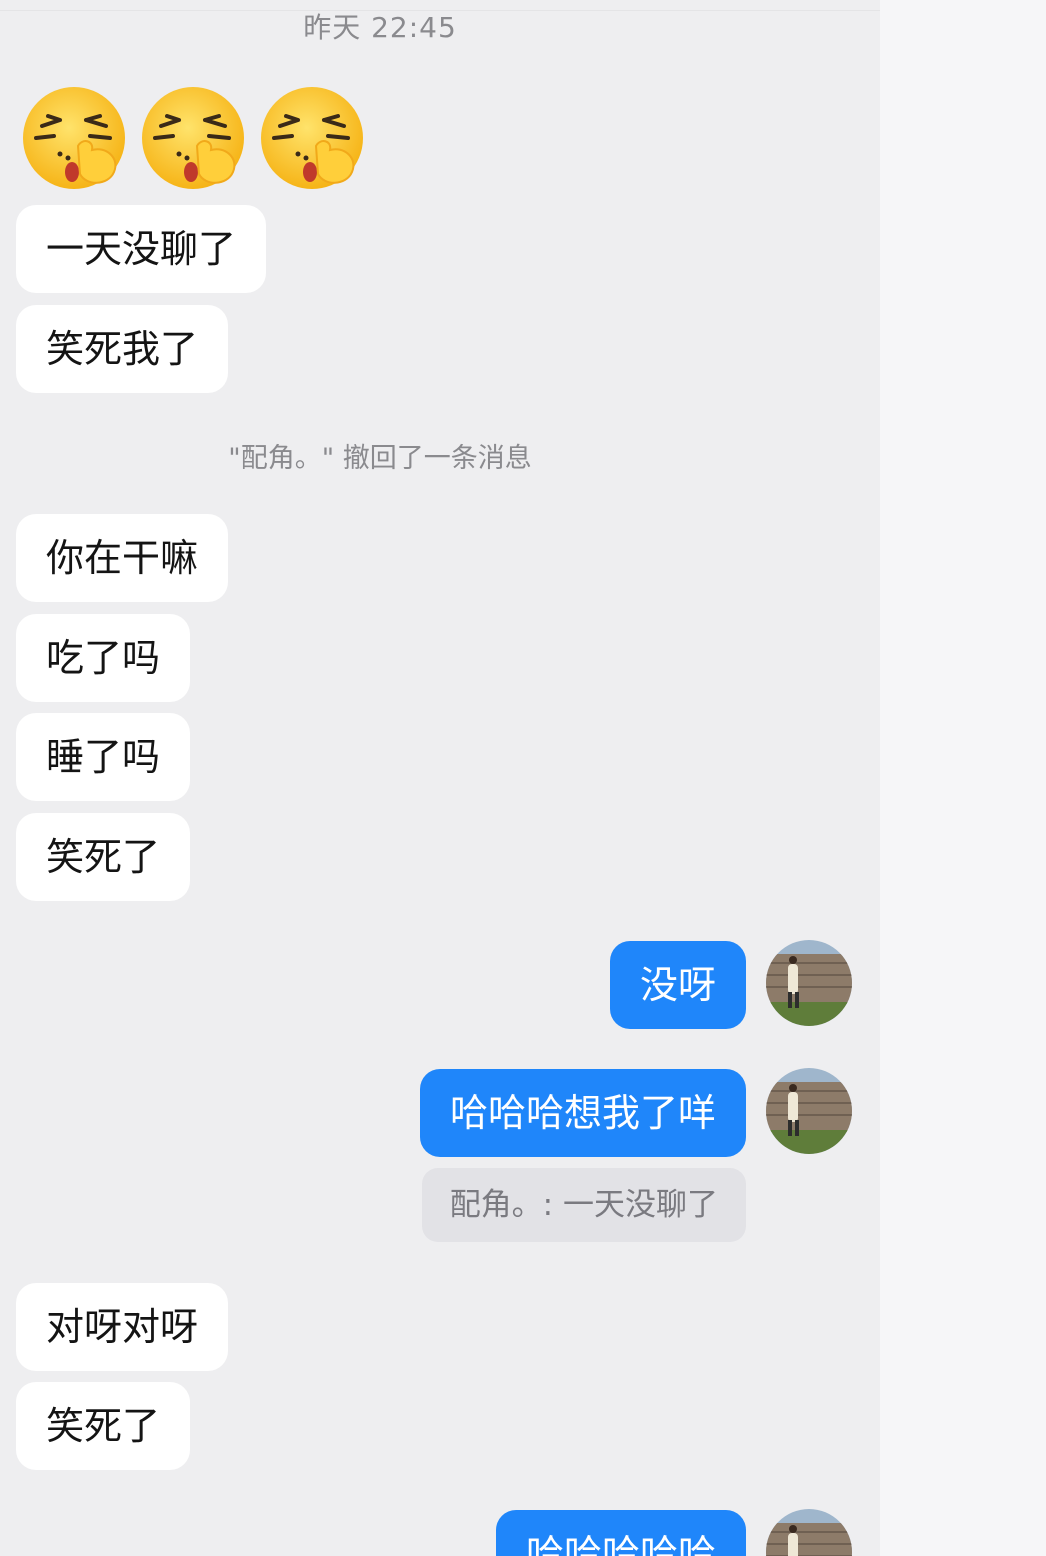 The image size is (1046, 1556). I want to click on incoming-message: 笑死我了, so click(122, 349).